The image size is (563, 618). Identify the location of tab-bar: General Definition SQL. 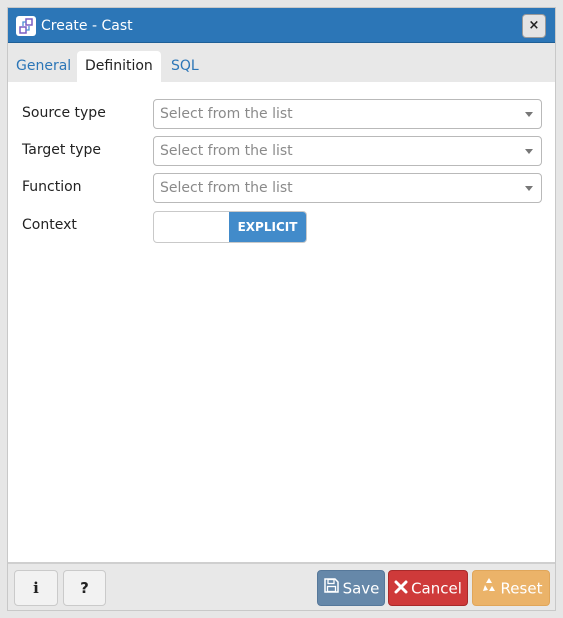
(281, 63).